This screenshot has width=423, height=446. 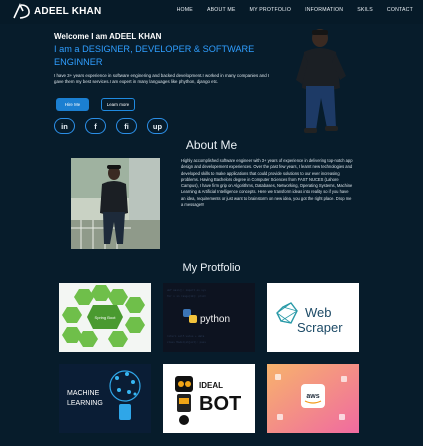 What do you see at coordinates (83, 393) in the screenshot?
I see `ml-label-top: MACHINE` at bounding box center [83, 393].